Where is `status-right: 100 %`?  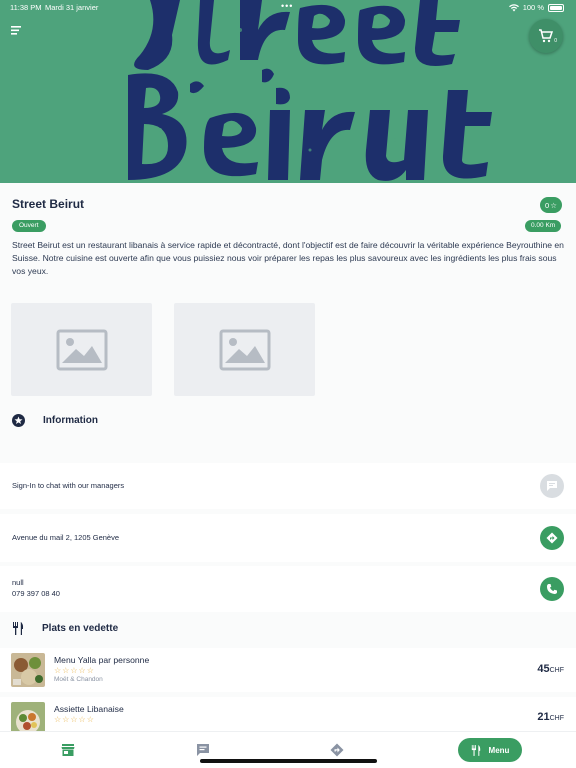
status-right: 100 % is located at coordinates (536, 7).